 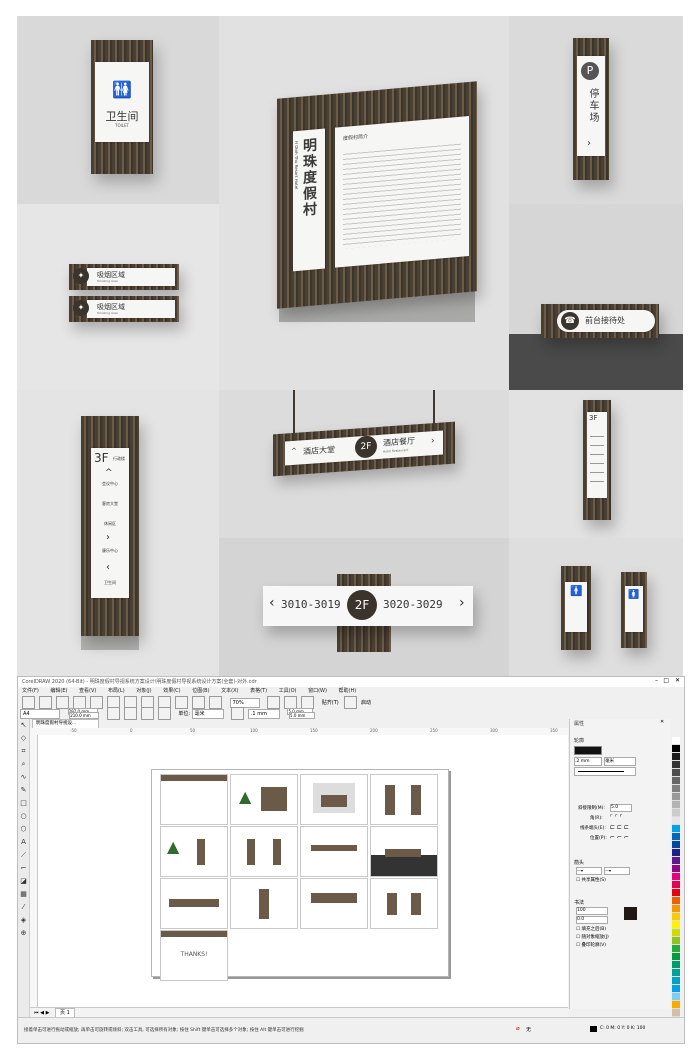 I want to click on menu-object: 对象(J), so click(x=143, y=691).